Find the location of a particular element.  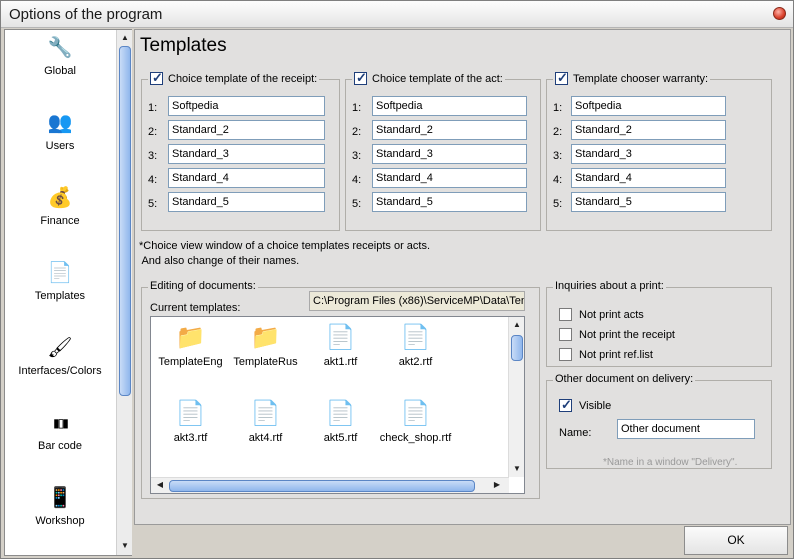

act-template-legend: Choice template of the act: is located at coordinates (428, 78).